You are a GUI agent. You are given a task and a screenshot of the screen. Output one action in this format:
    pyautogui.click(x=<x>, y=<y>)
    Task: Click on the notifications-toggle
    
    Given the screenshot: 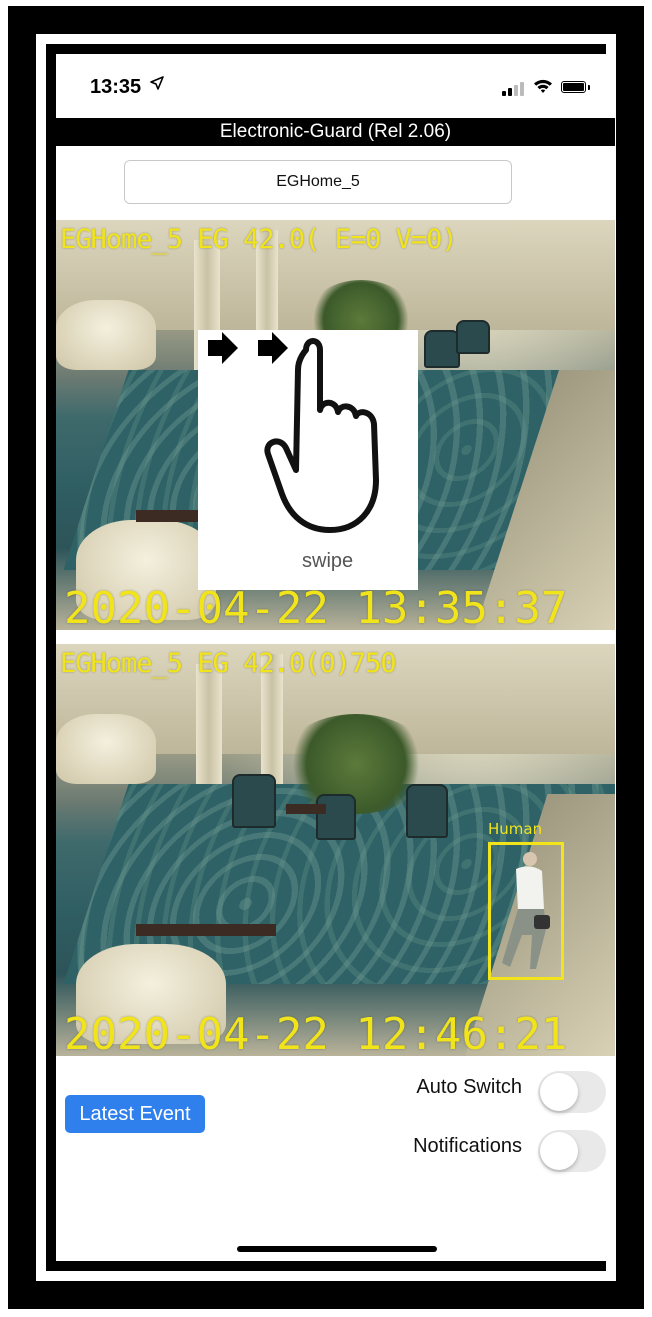 What is the action you would take?
    pyautogui.click(x=572, y=1151)
    